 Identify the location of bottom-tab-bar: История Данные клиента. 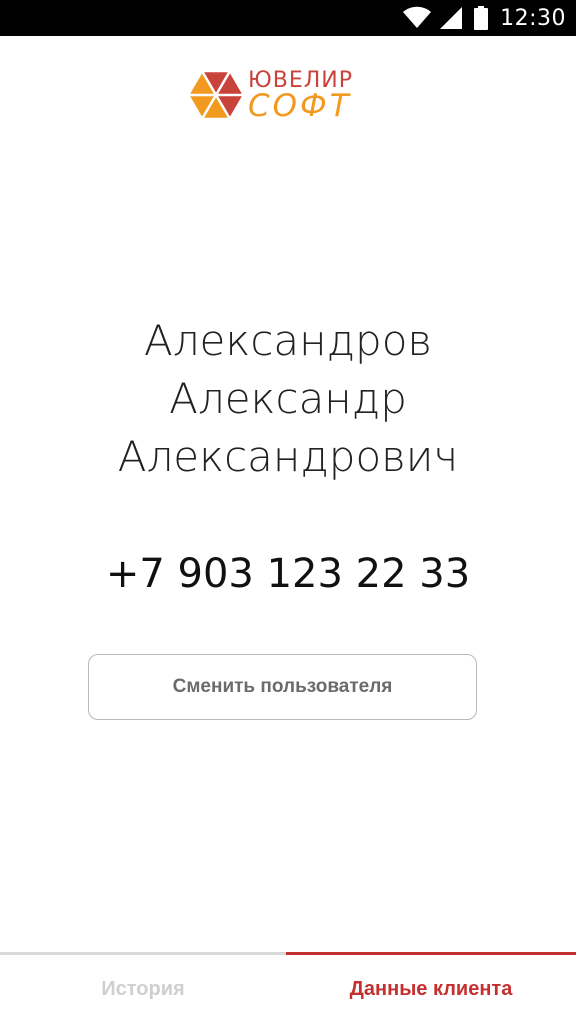
(288, 988).